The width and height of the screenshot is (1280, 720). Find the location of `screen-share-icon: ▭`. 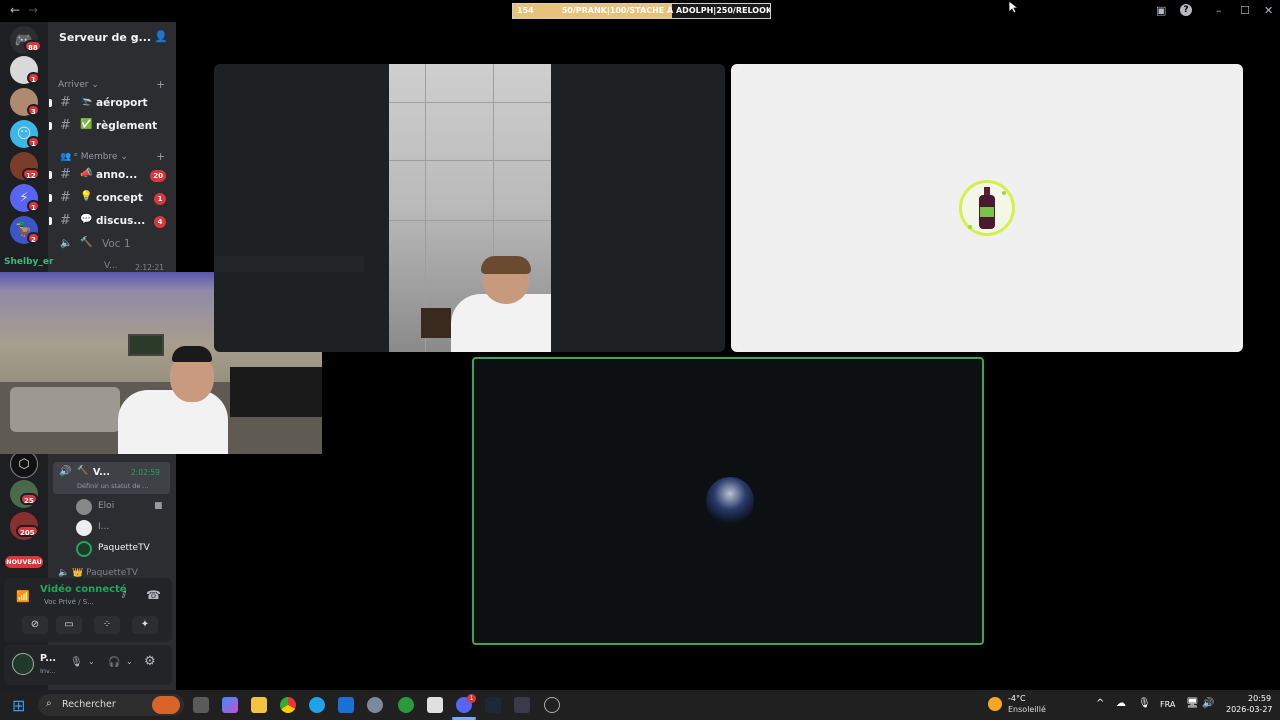

screen-share-icon: ▭ is located at coordinates (69, 625).